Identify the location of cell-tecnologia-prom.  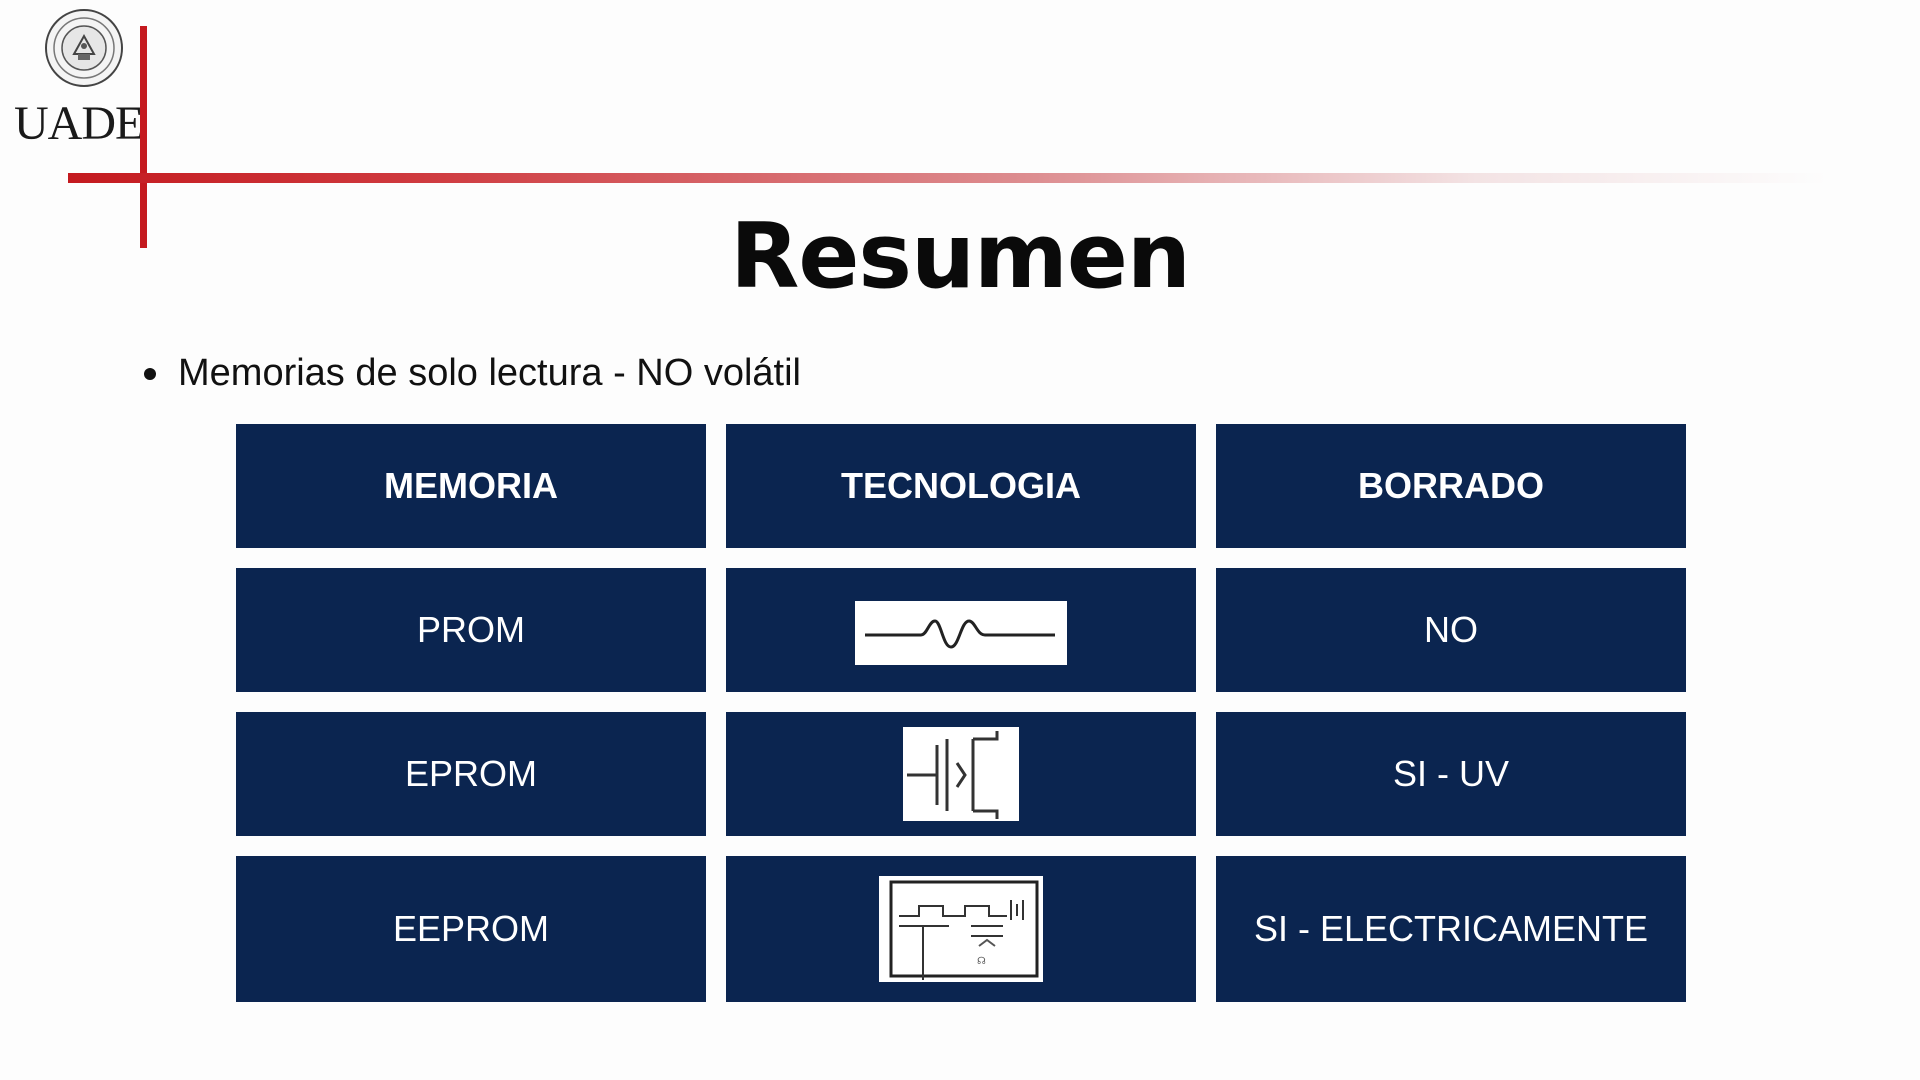
(961, 630).